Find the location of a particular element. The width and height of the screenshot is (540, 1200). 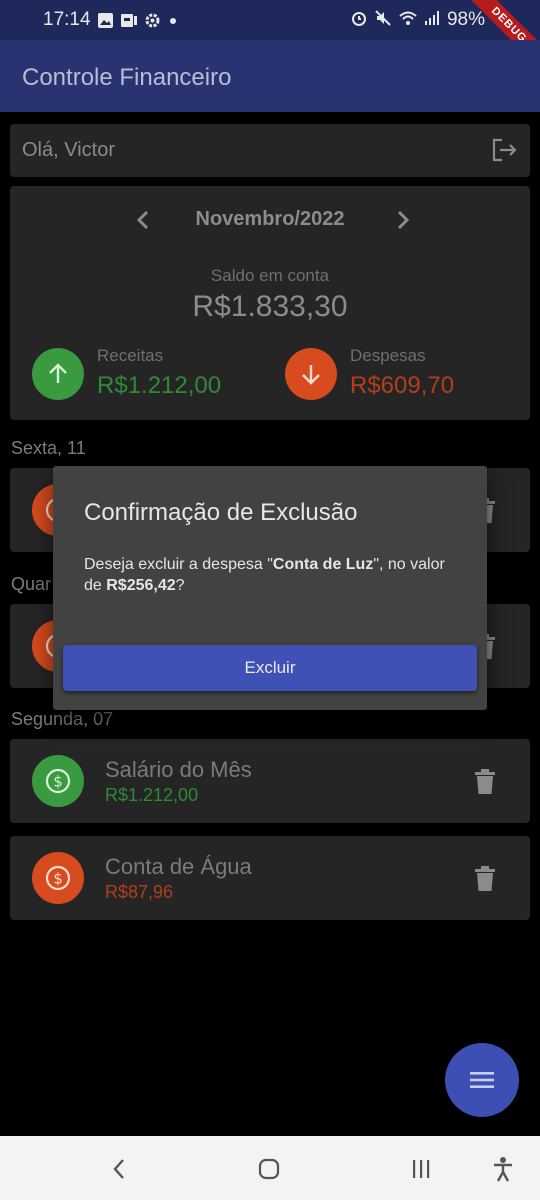

image-icon is located at coordinates (105, 20).